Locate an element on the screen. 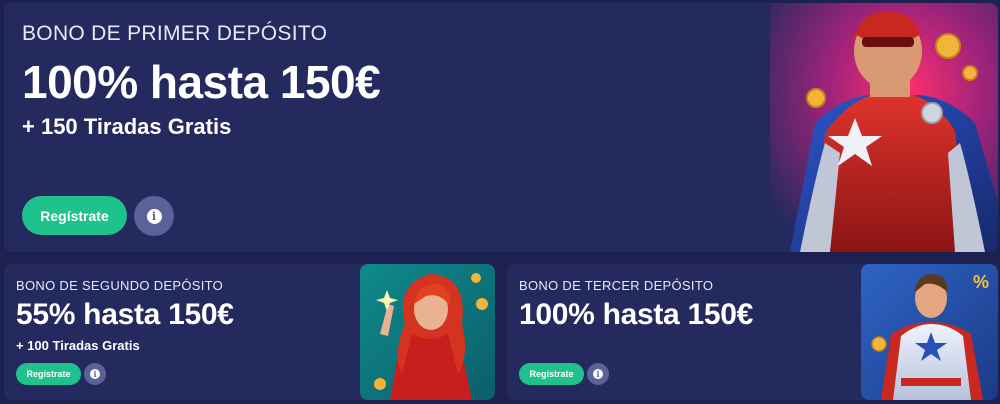  bonus-subline: + 150 Tiradas Gratis is located at coordinates (127, 126).